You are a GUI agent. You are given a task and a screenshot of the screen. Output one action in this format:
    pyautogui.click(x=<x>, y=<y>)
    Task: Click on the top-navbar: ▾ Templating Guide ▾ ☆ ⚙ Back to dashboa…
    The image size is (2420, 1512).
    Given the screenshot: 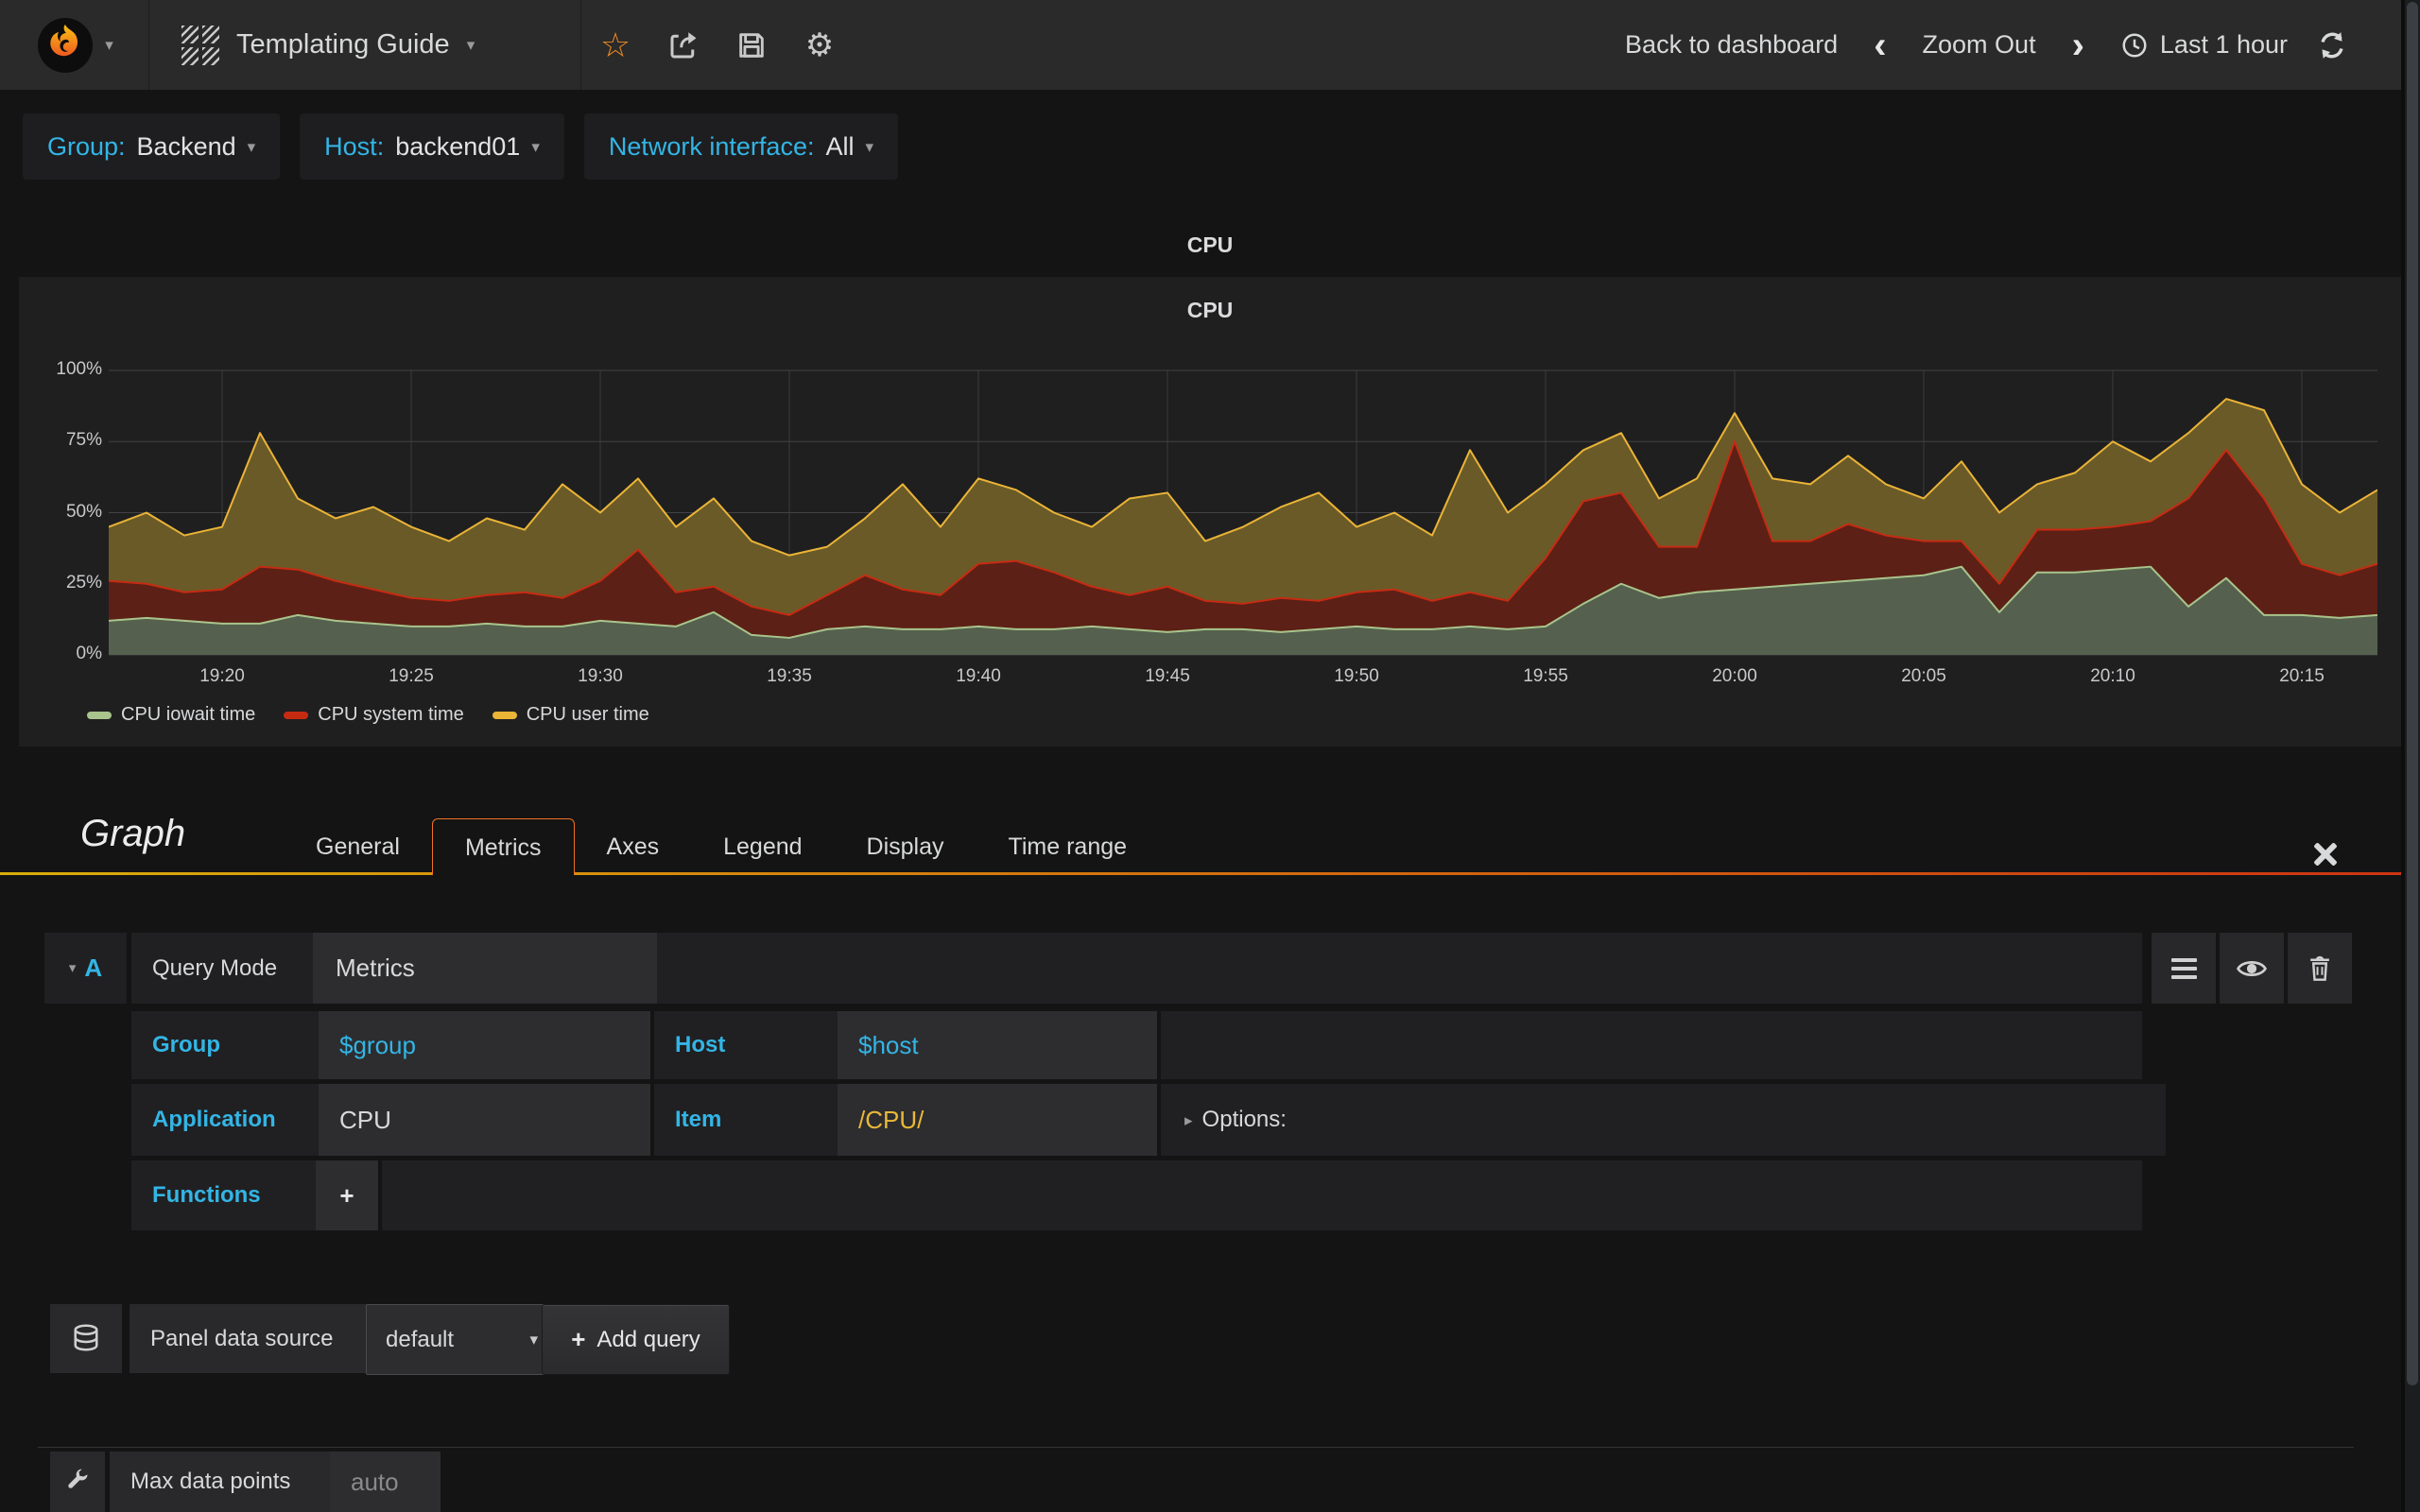 What is the action you would take?
    pyautogui.click(x=1210, y=45)
    